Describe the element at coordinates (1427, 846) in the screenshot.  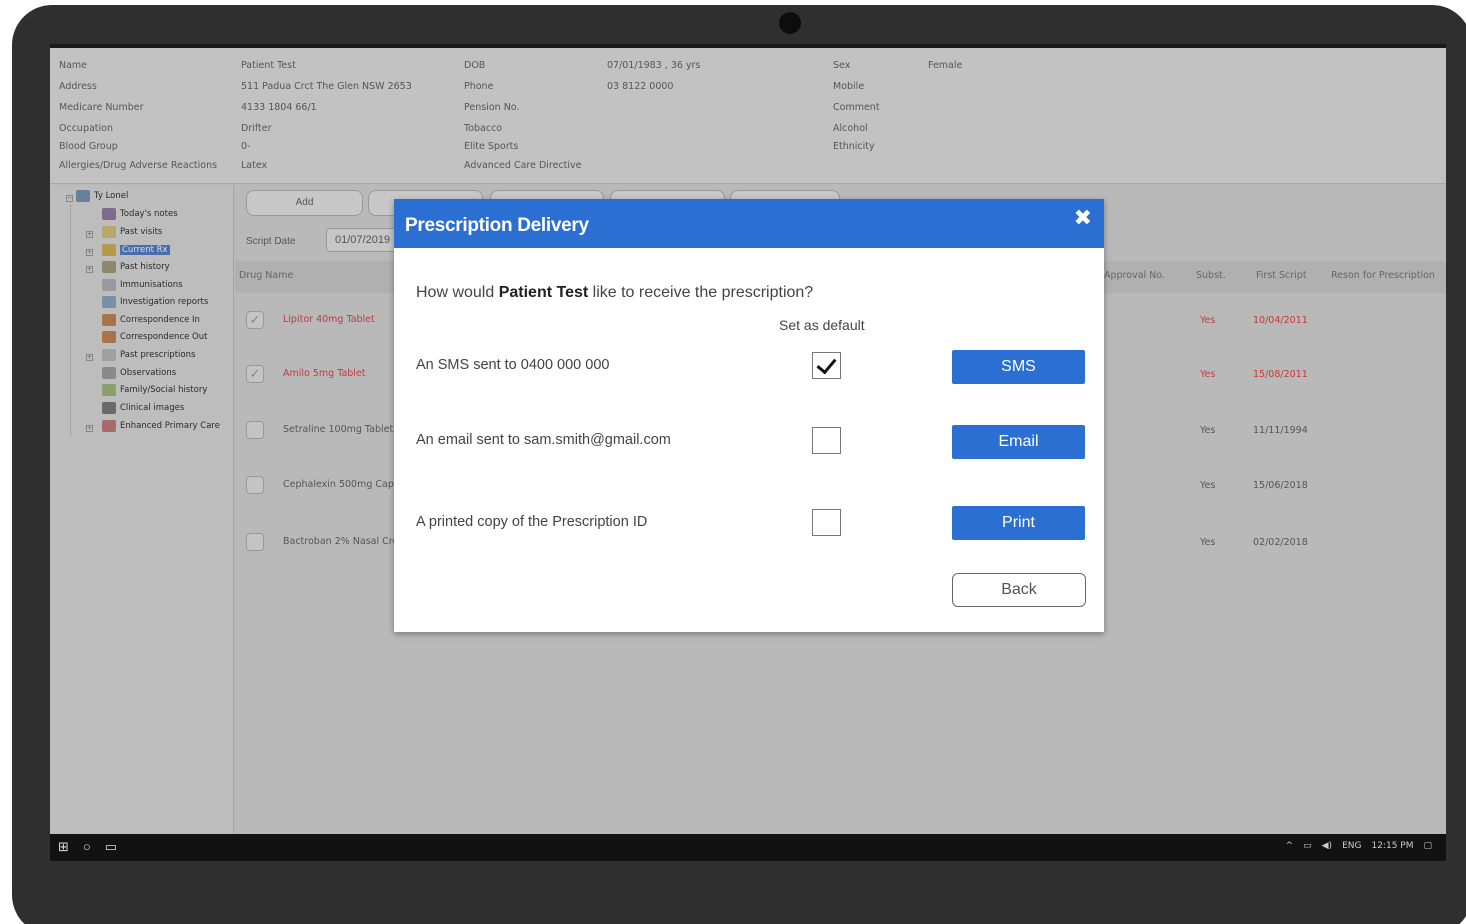
I see `notifications-icon: ▢` at that location.